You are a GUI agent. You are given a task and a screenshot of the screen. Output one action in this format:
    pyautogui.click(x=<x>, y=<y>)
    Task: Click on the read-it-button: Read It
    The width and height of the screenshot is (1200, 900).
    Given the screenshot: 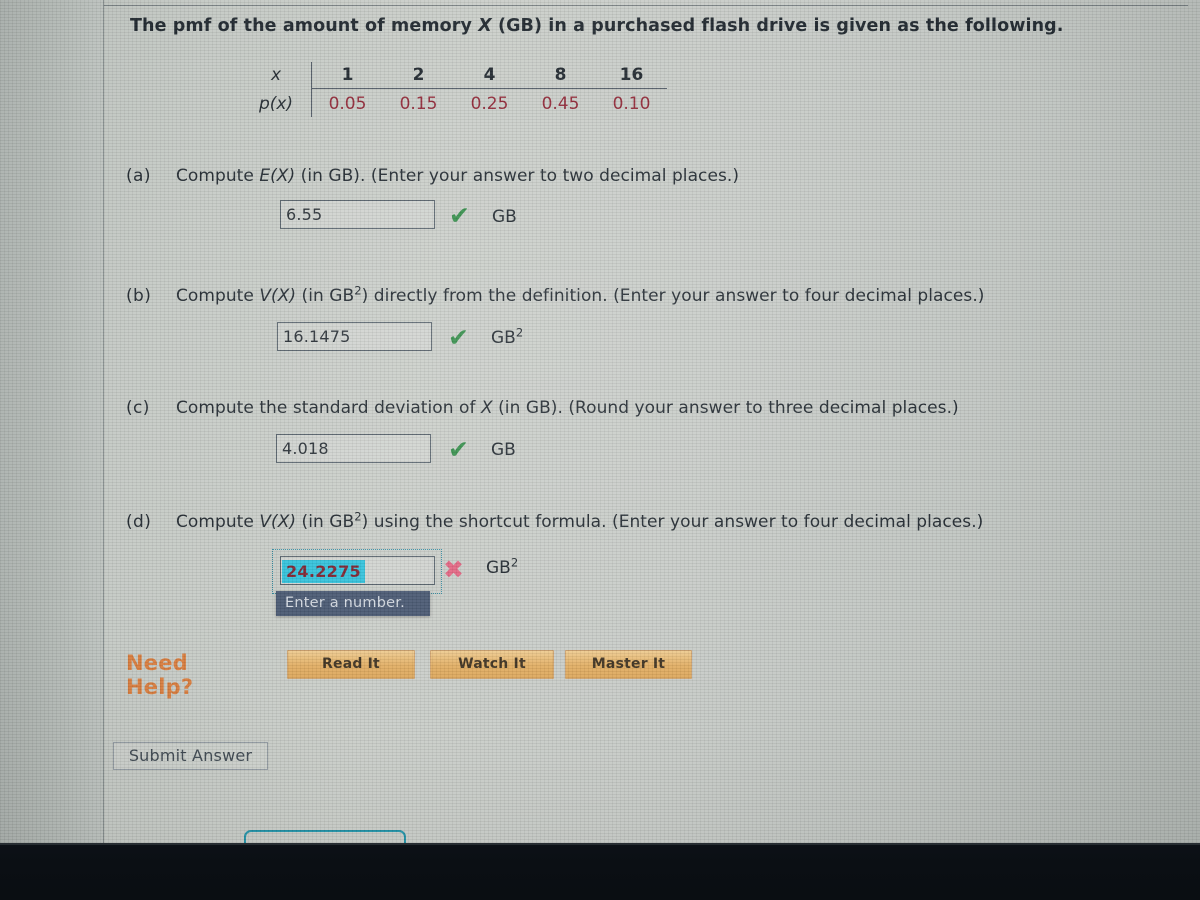 What is the action you would take?
    pyautogui.click(x=351, y=664)
    